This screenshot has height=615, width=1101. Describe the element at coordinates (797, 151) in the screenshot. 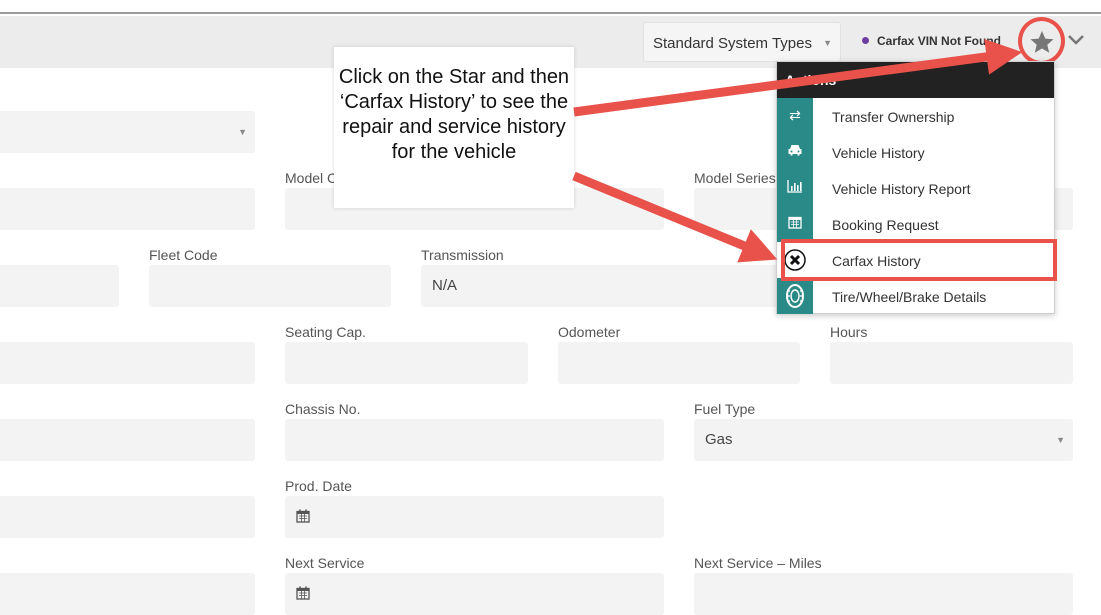

I see `annotation-arrows` at that location.